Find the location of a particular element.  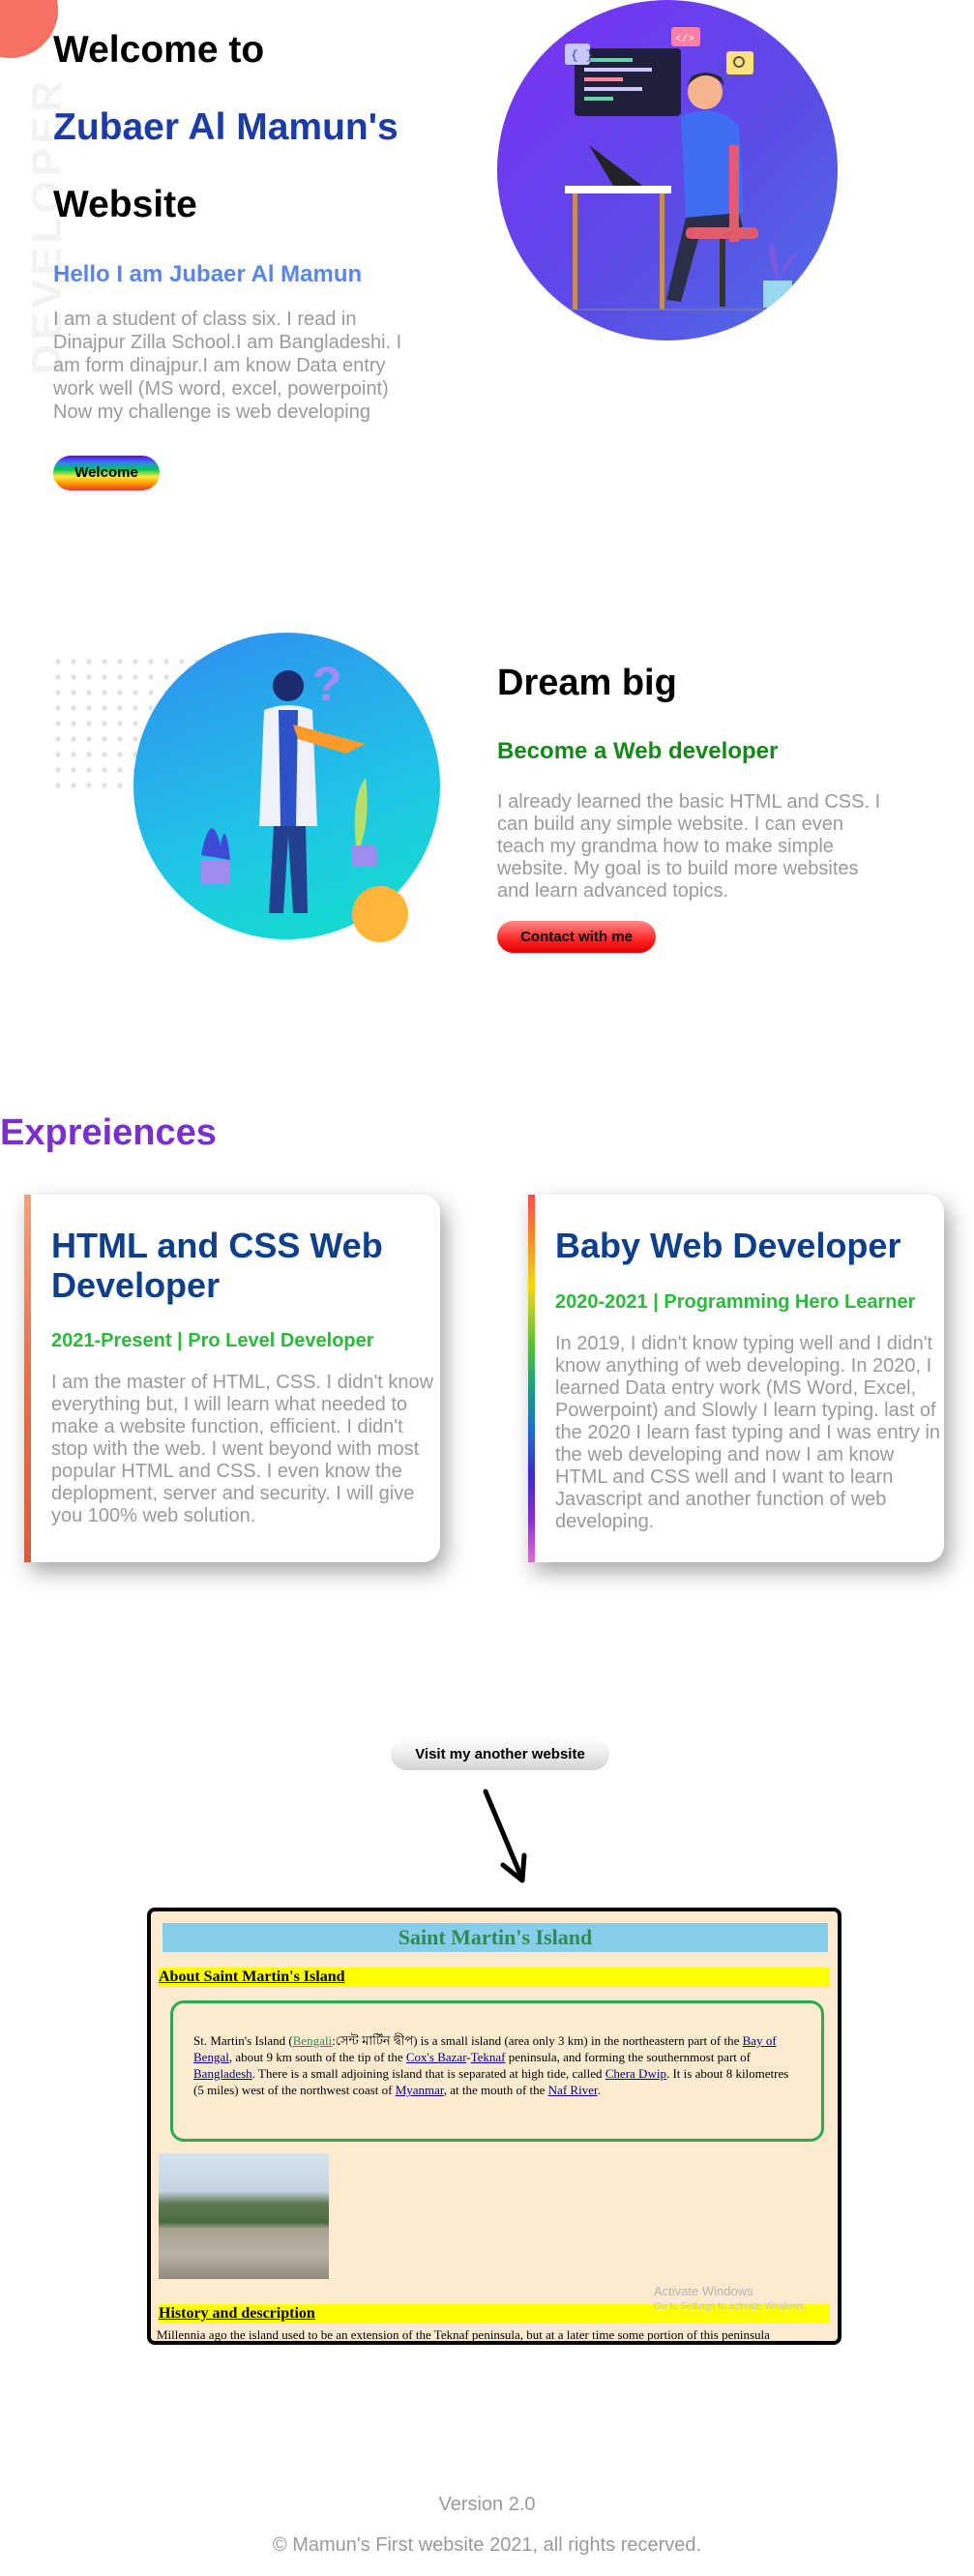

footer-version: Version 2.0 is located at coordinates (487, 2504).